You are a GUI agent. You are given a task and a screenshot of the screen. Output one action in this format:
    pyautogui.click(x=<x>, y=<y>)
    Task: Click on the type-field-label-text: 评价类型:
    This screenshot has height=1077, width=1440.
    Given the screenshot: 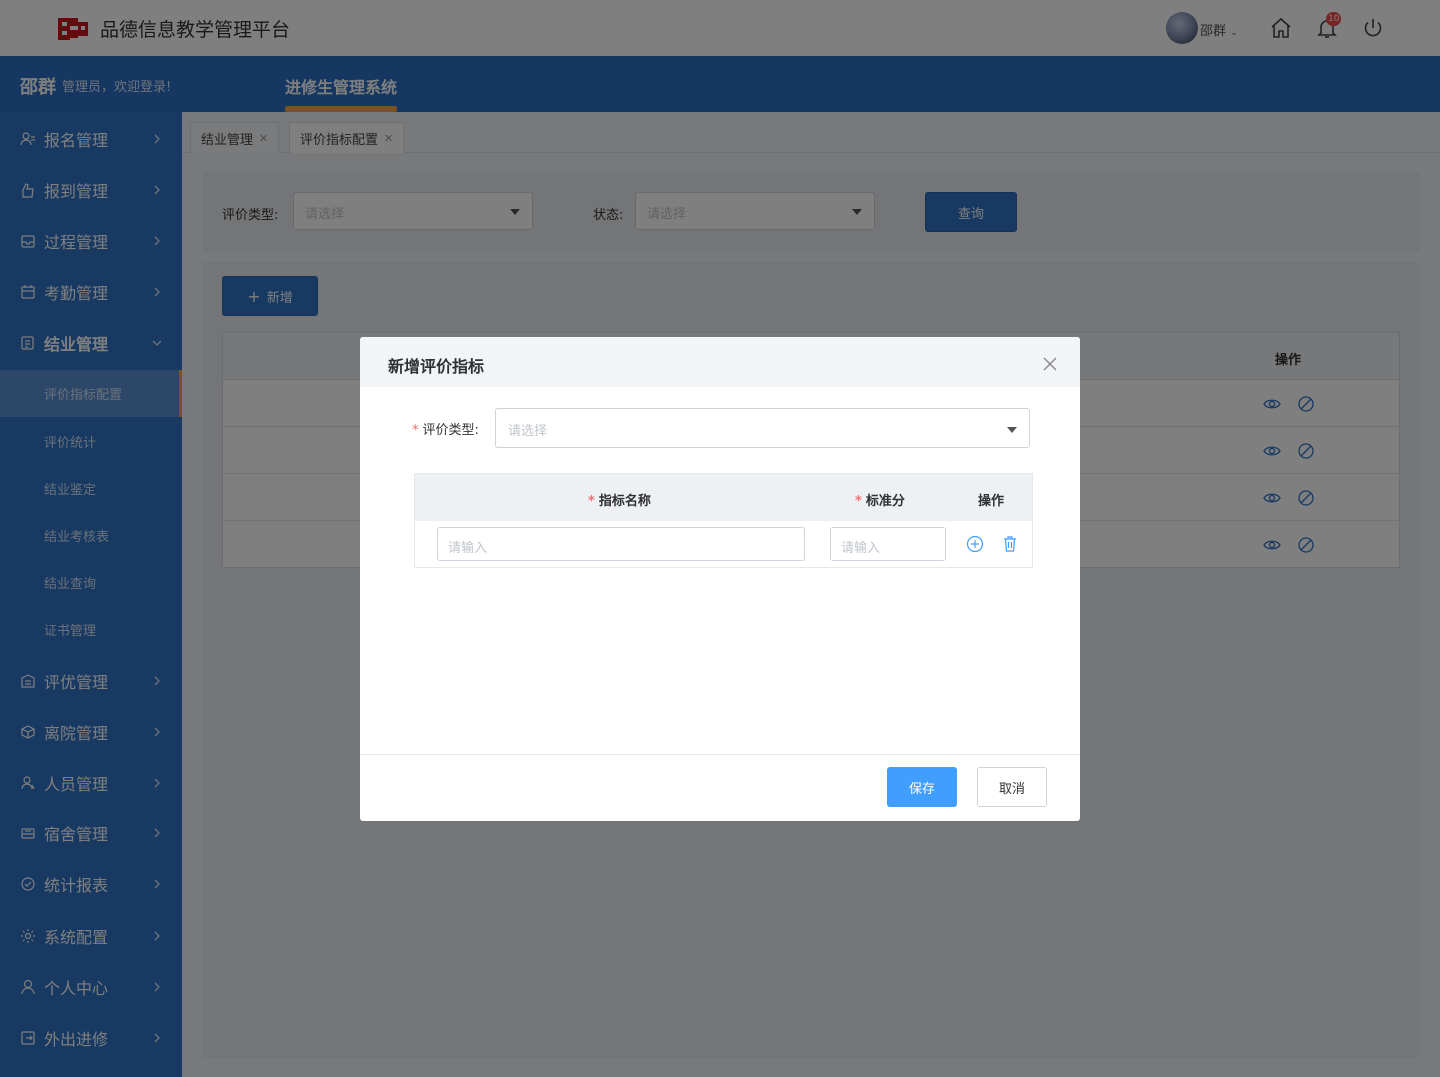 What is the action you would take?
    pyautogui.click(x=450, y=430)
    